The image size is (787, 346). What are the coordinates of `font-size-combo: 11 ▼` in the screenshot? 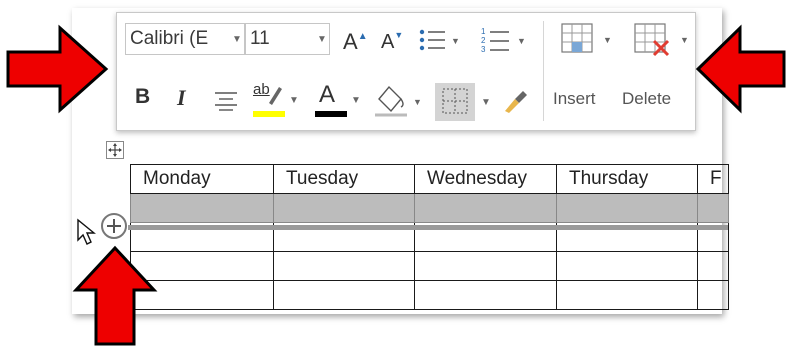 It's located at (287, 39).